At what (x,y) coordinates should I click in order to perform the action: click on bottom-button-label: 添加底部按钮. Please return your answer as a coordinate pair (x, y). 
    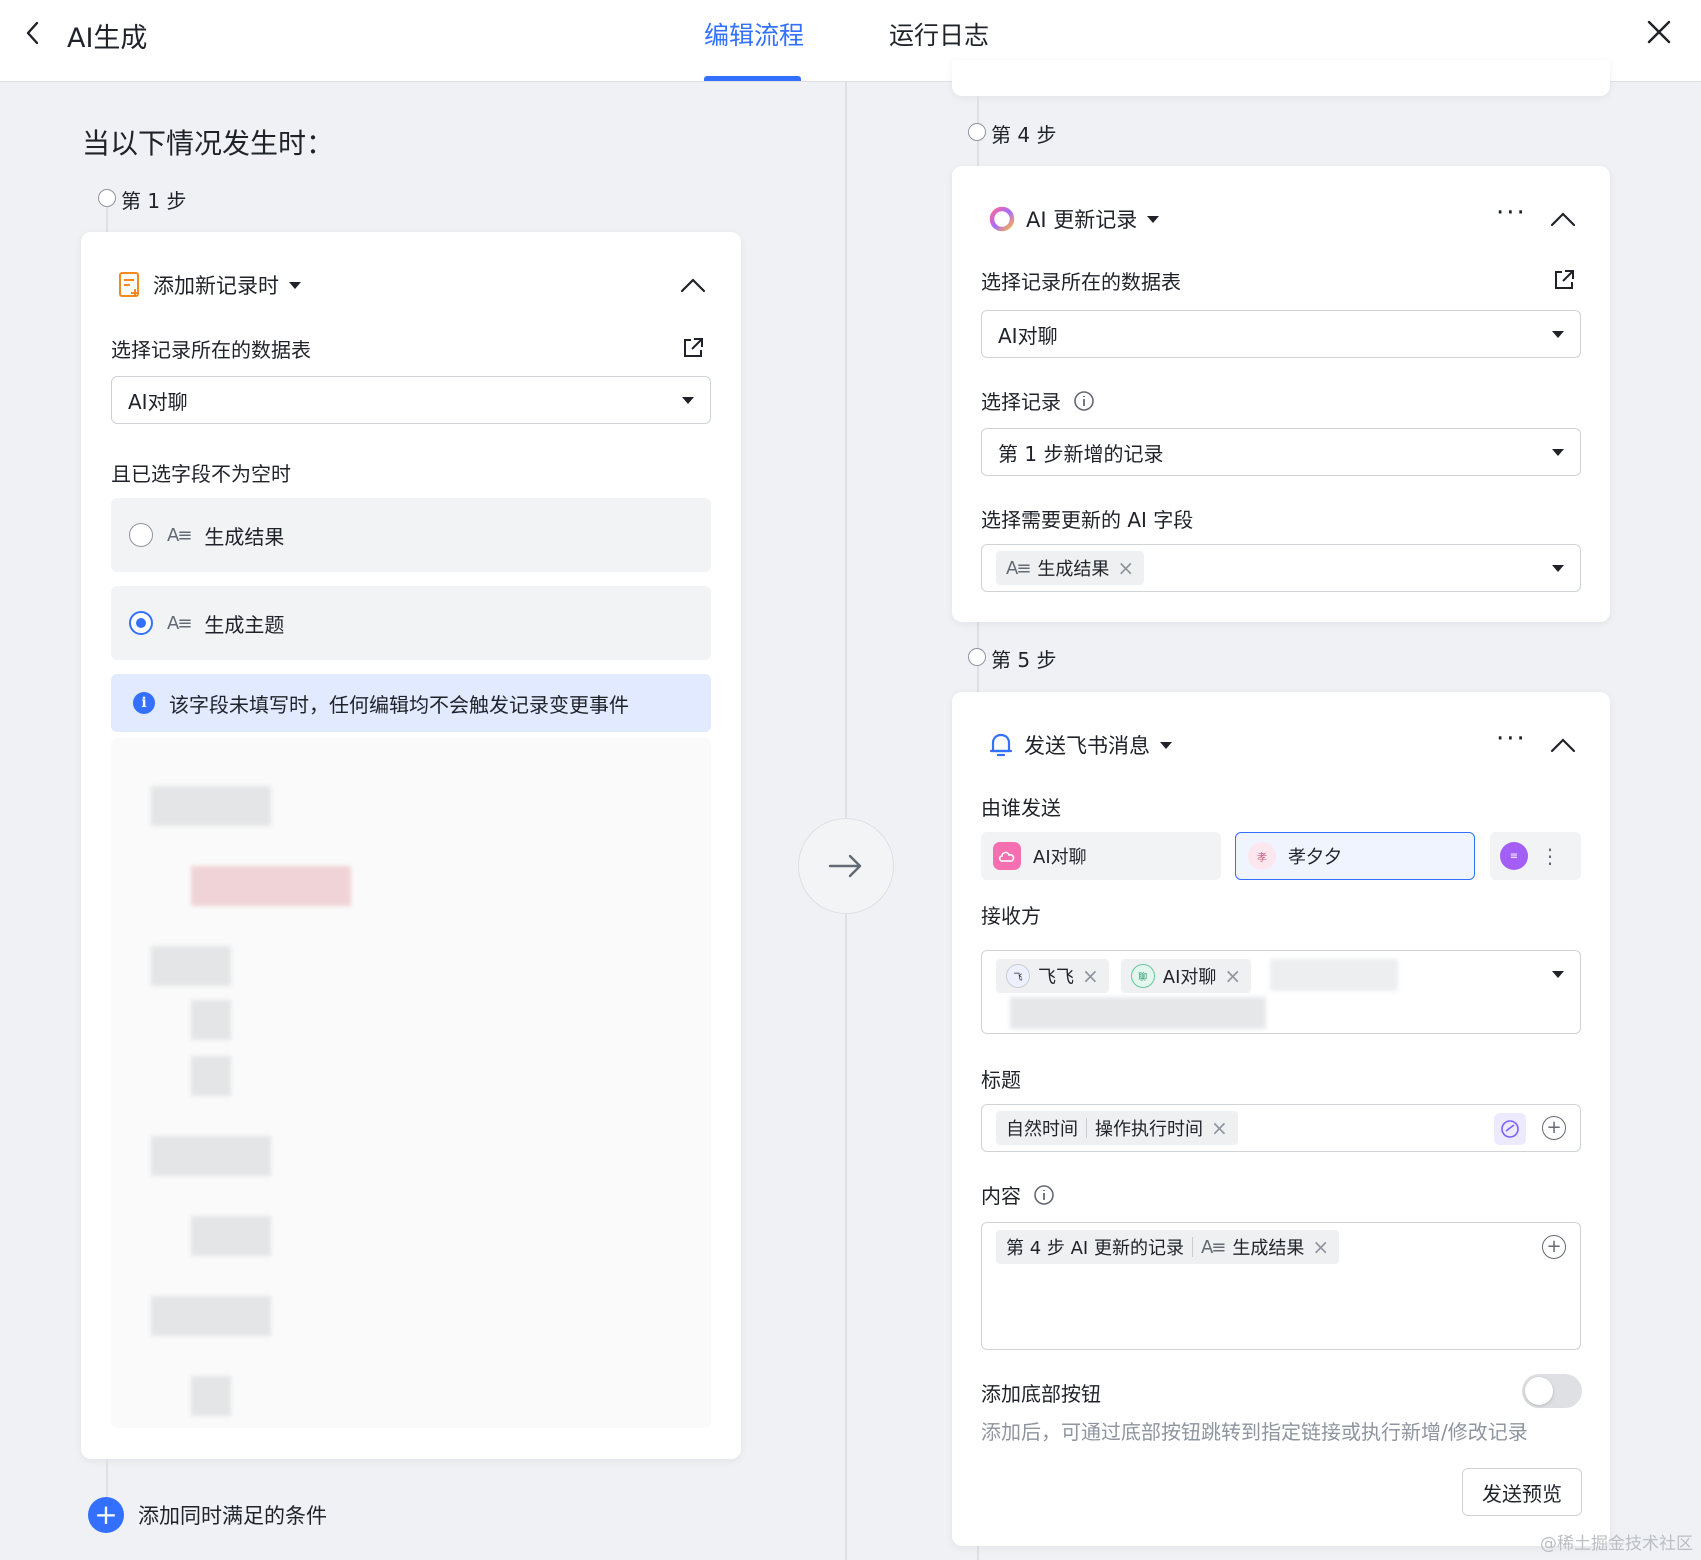
    Looking at the image, I should click on (1041, 1394).